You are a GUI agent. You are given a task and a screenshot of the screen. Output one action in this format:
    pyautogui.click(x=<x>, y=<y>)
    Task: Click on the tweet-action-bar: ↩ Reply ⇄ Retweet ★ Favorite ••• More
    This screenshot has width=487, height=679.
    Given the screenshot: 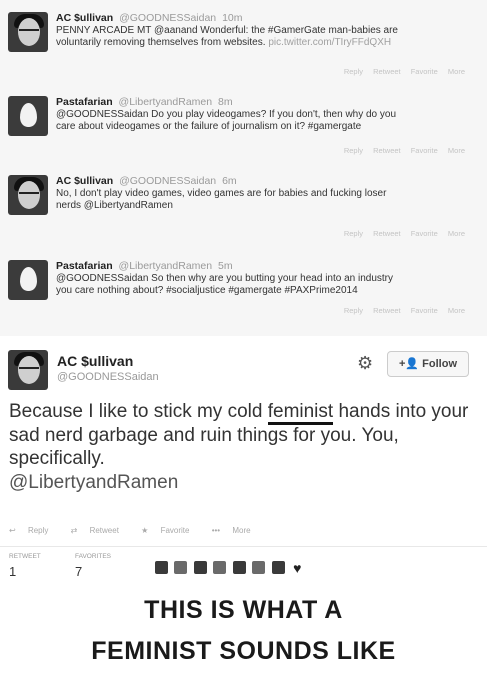 What is the action you would take?
    pyautogui.click(x=140, y=530)
    